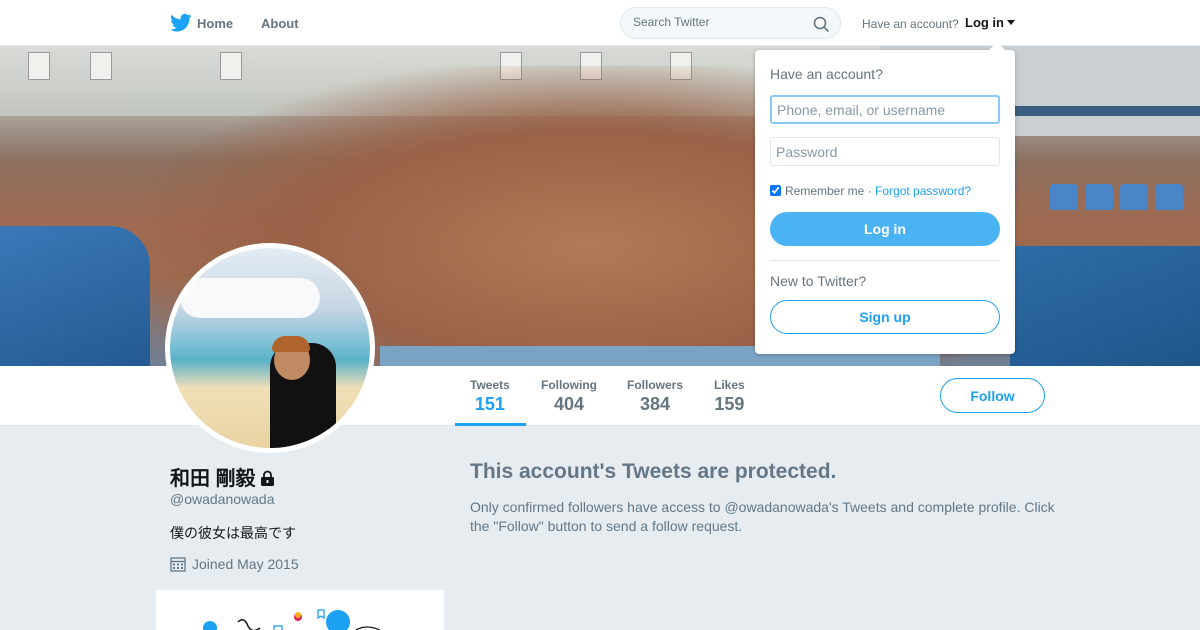  What do you see at coordinates (885, 109) in the screenshot?
I see `username-field` at bounding box center [885, 109].